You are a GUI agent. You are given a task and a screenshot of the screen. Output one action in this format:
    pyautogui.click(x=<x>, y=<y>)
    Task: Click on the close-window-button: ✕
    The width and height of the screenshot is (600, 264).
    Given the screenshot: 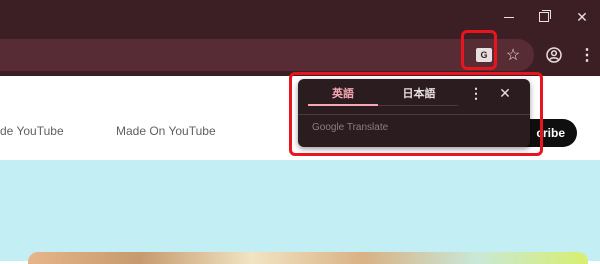 What is the action you would take?
    pyautogui.click(x=582, y=17)
    